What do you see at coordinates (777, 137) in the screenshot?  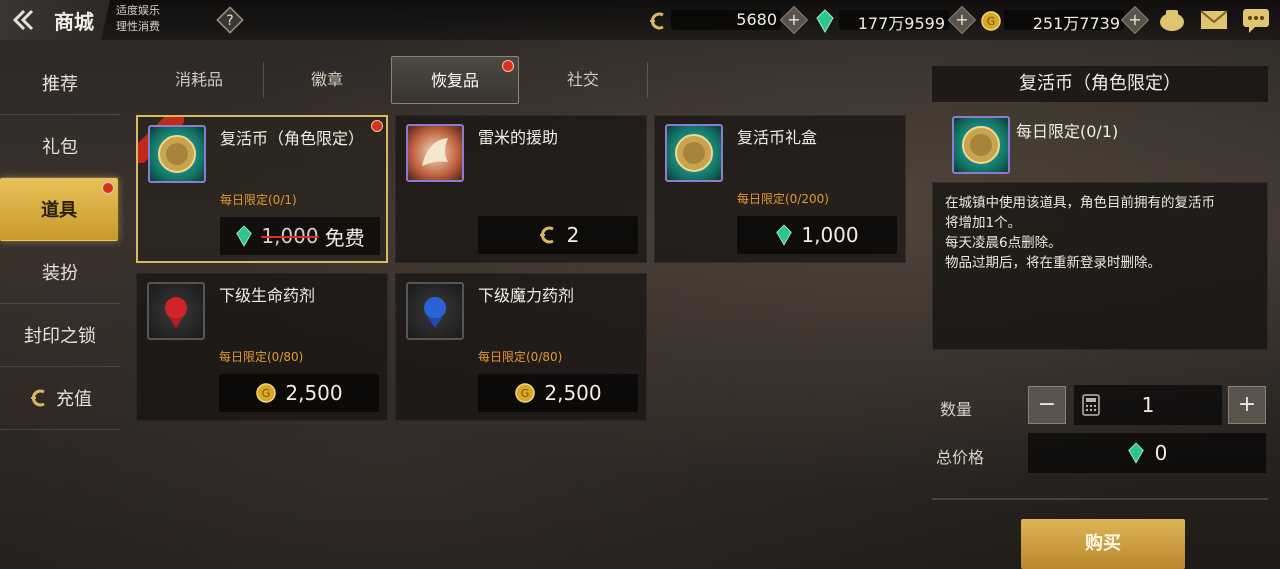 I see `product-name: 复活币礼盒` at bounding box center [777, 137].